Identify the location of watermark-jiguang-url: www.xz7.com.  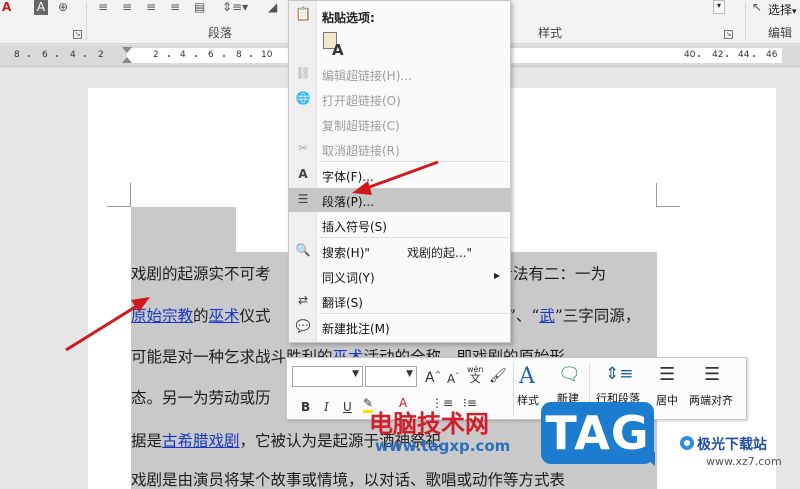
(744, 461).